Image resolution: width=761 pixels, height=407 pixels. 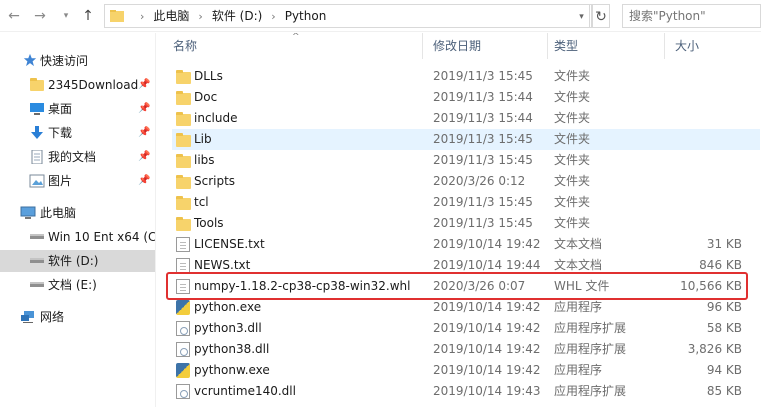 I want to click on file-row: python3.dll 2019/10/14 19:42 应用程序扩展 58 KB, so click(x=466, y=328).